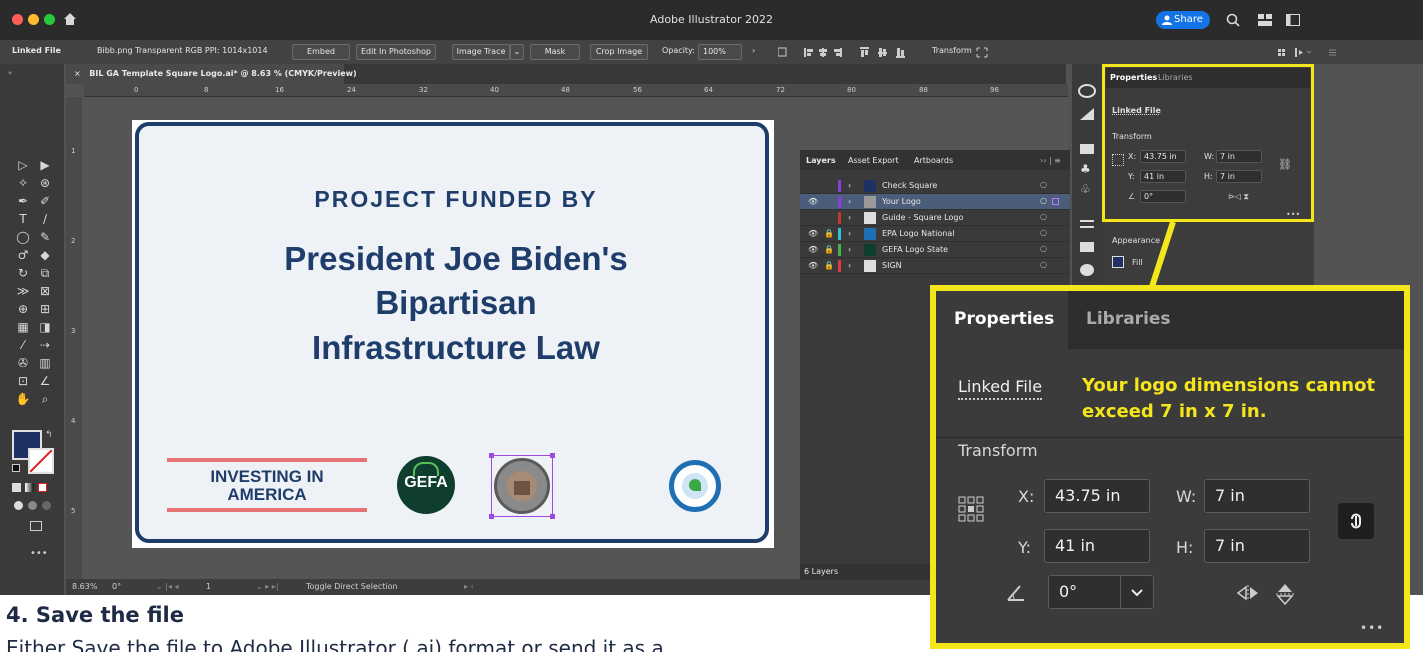  What do you see at coordinates (23, 237) in the screenshot?
I see `ellipse-tool-icon: ◯` at bounding box center [23, 237].